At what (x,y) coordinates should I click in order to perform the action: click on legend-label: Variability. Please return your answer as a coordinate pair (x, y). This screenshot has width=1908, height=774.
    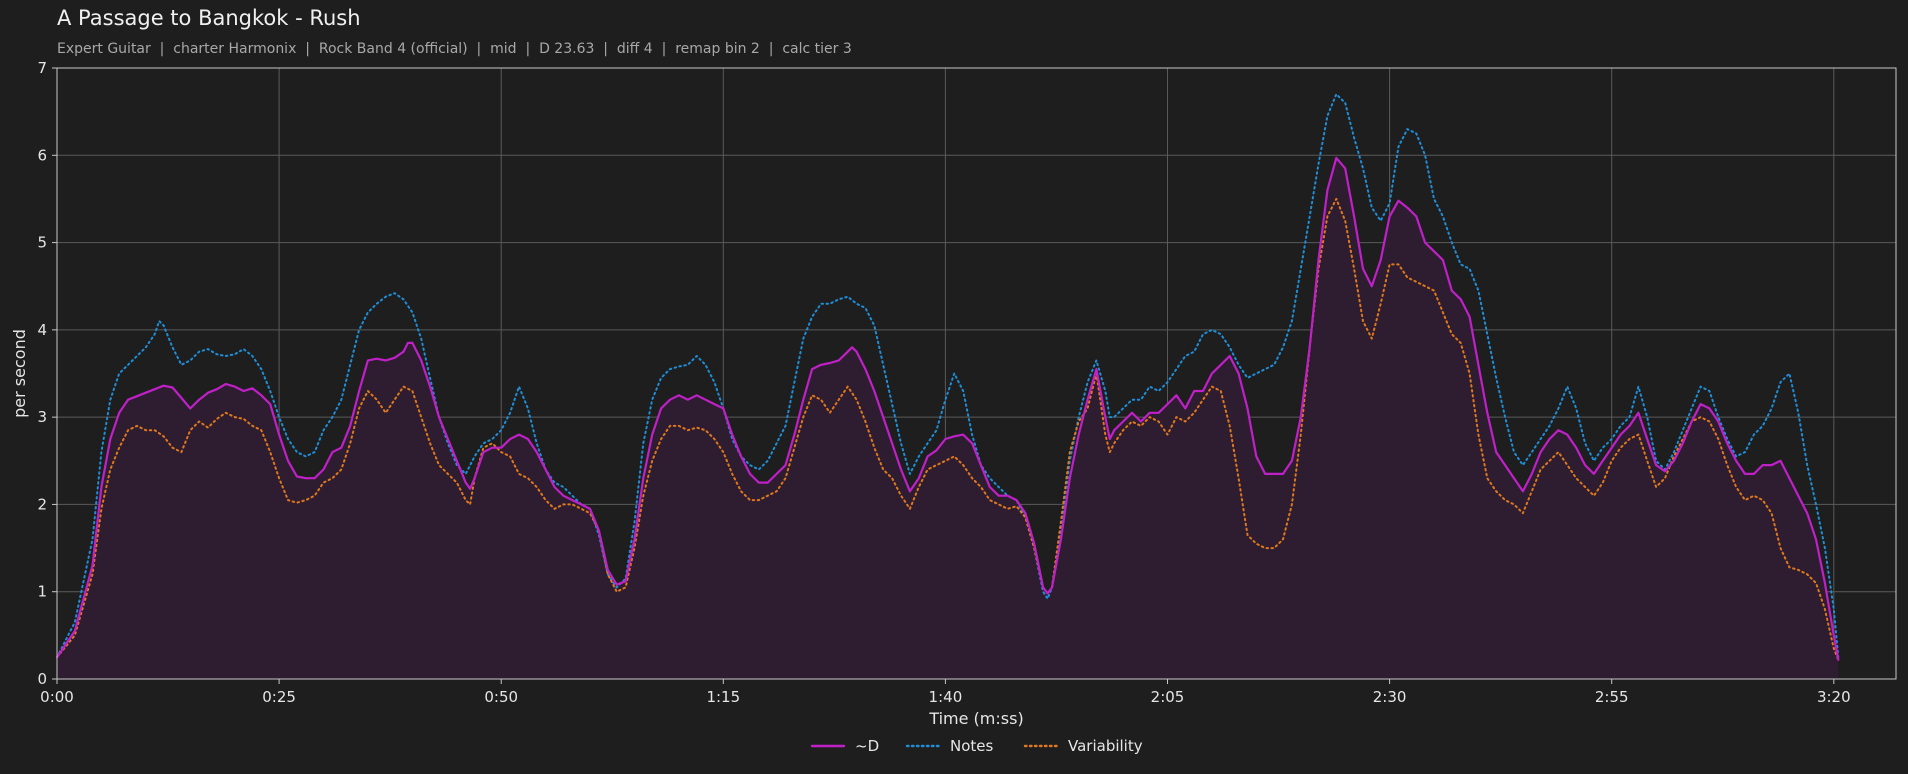
    Looking at the image, I should click on (1105, 746).